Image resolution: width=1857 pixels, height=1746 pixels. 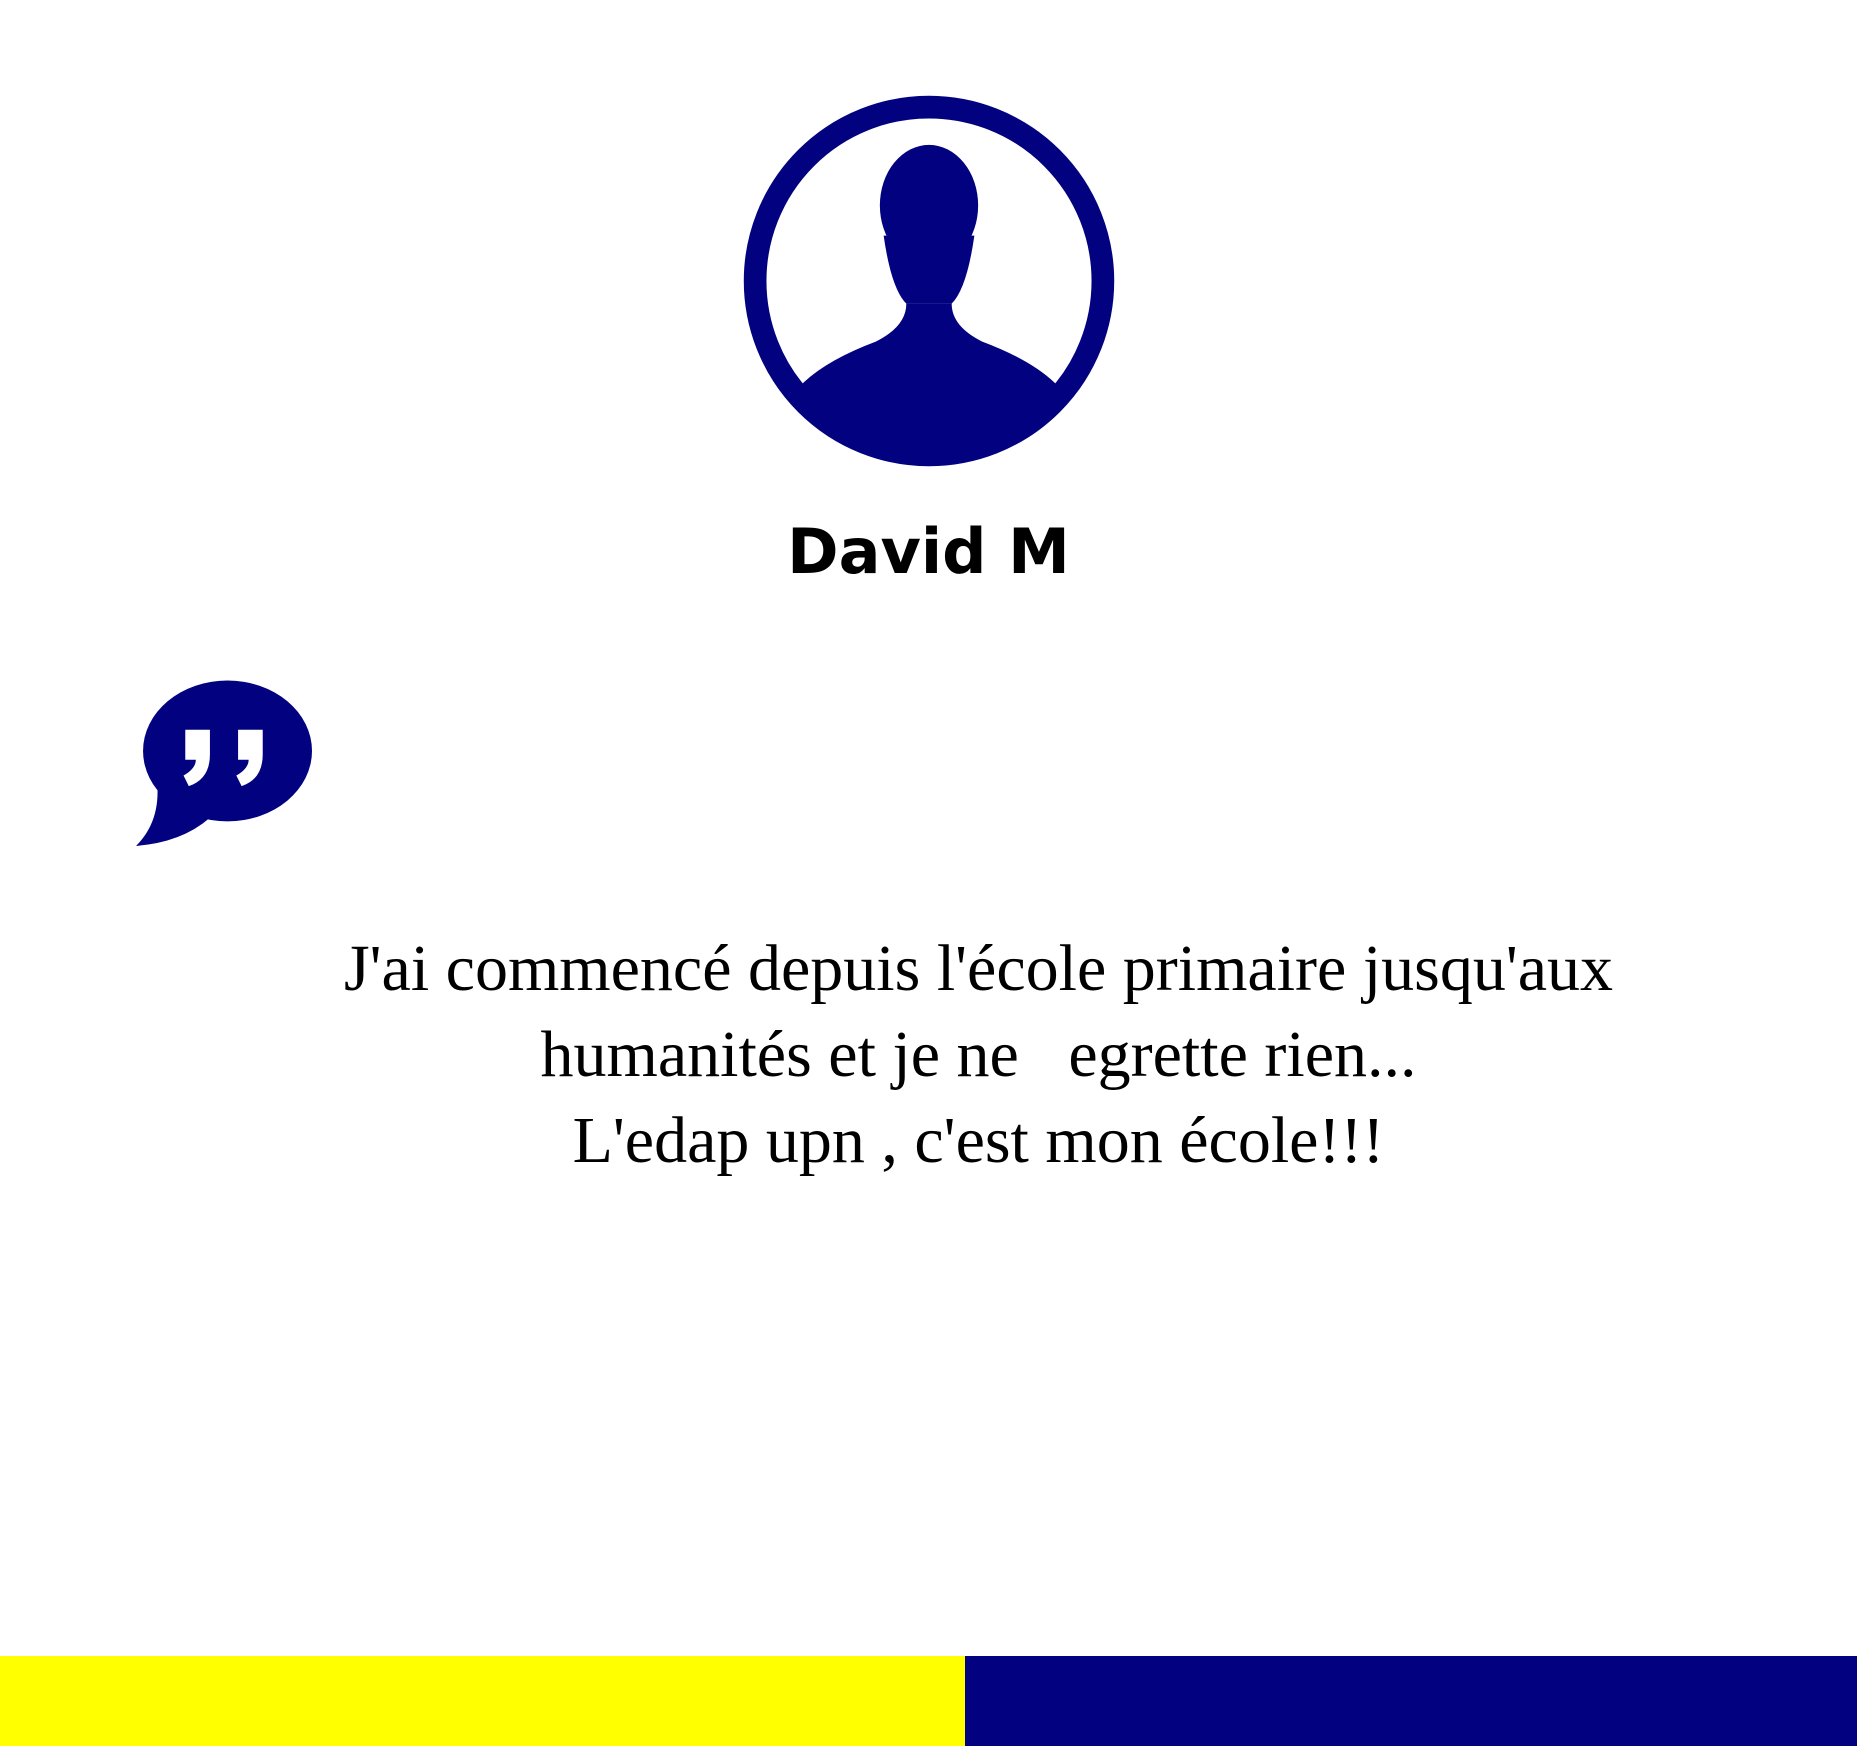 I want to click on quote-bubble-icon, so click(x=224, y=765).